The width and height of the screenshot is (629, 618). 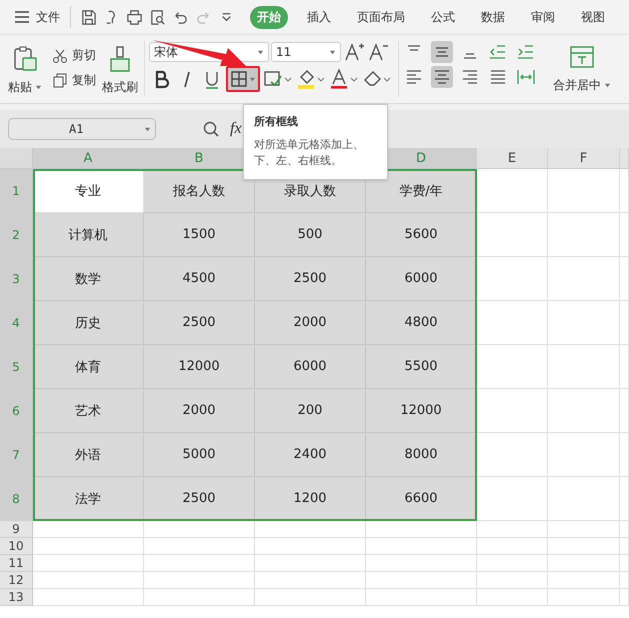 I want to click on merge-center-button: 合并居中, so click(x=582, y=72).